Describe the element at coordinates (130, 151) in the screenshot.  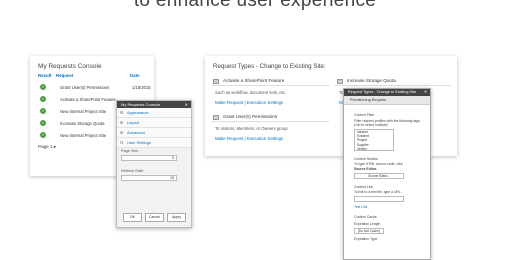
I see `page-size-label: Page Size` at that location.